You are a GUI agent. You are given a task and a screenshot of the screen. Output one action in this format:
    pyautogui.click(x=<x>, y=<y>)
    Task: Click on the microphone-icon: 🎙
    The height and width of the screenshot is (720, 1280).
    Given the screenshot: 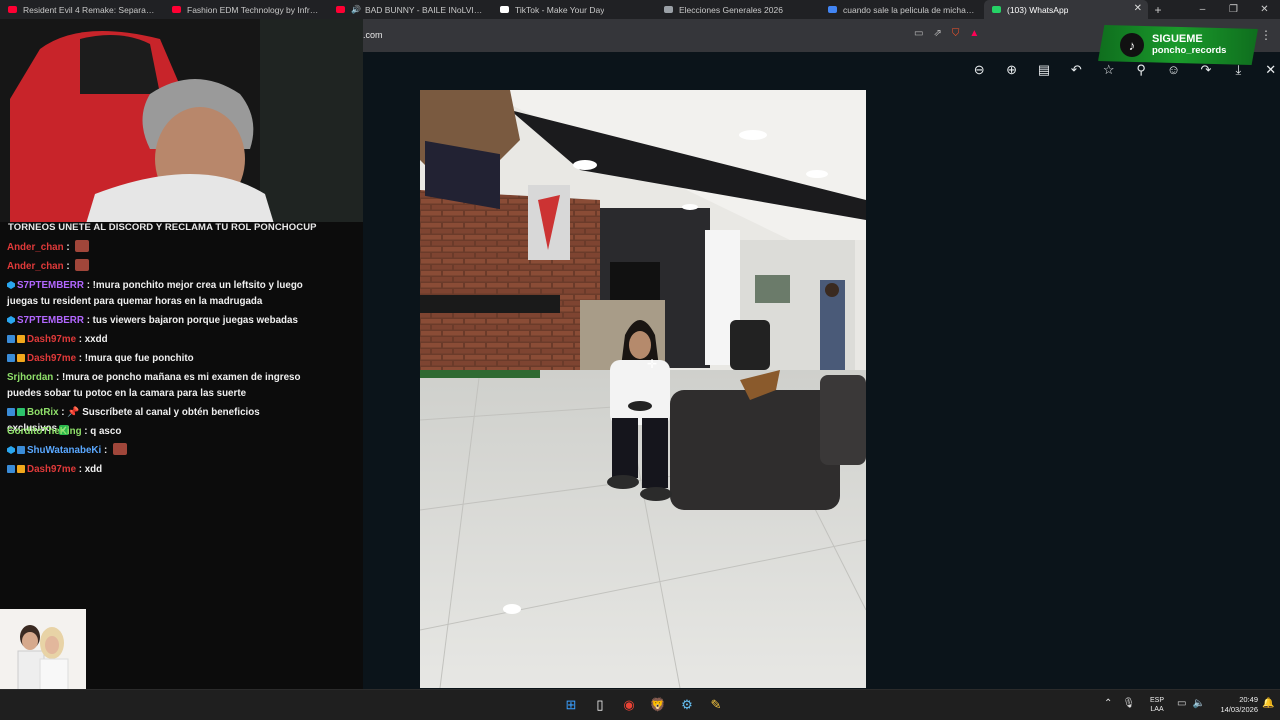 What is the action you would take?
    pyautogui.click(x=1128, y=703)
    